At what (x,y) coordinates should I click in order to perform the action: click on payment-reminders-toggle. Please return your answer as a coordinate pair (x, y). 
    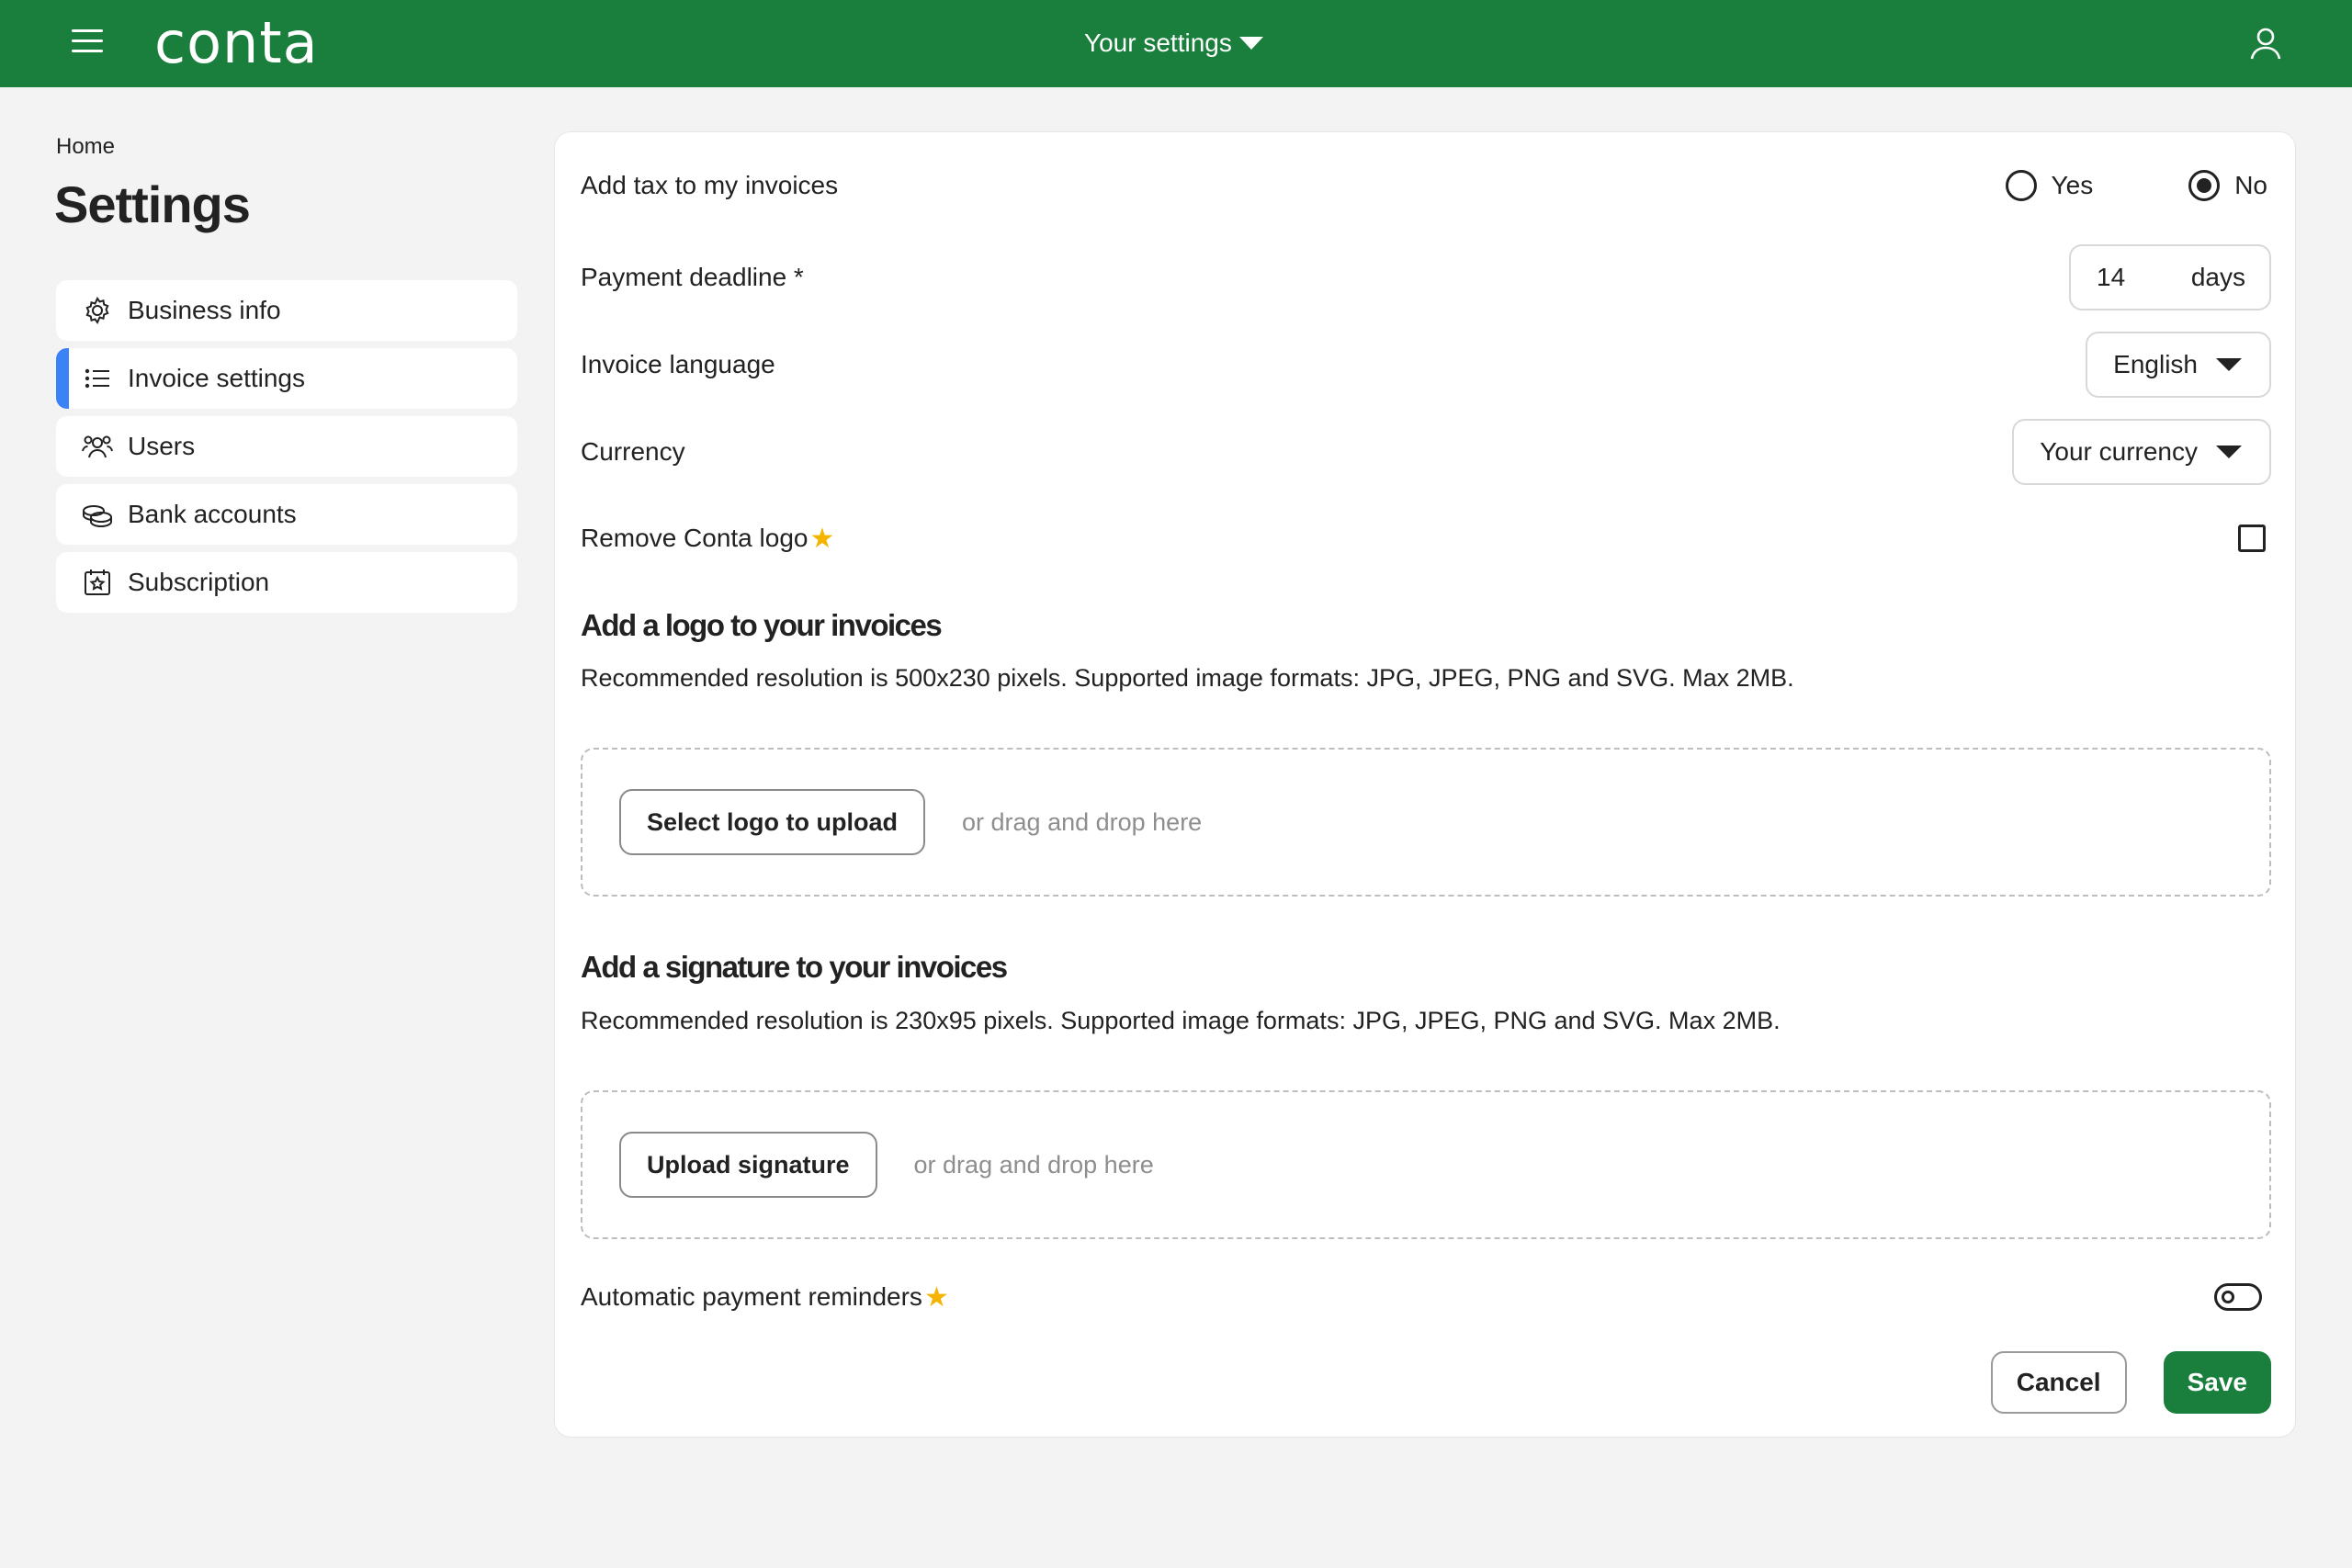
    Looking at the image, I should click on (2238, 1297).